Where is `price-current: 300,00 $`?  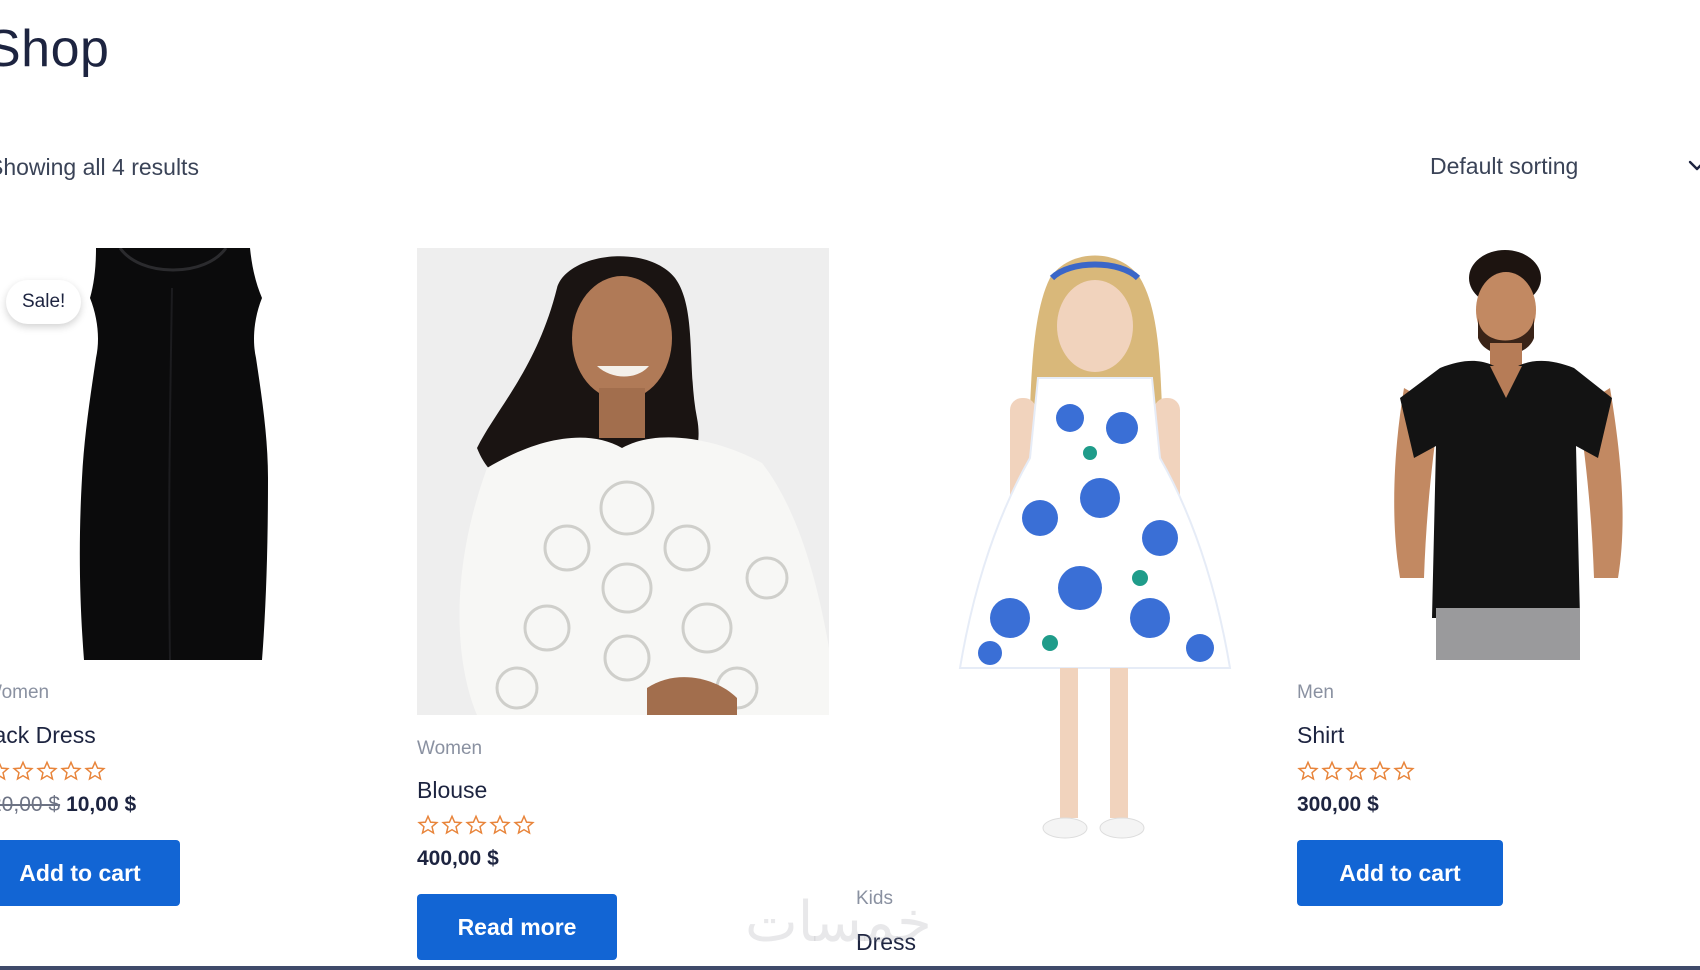
price-current: 300,00 $ is located at coordinates (1338, 804).